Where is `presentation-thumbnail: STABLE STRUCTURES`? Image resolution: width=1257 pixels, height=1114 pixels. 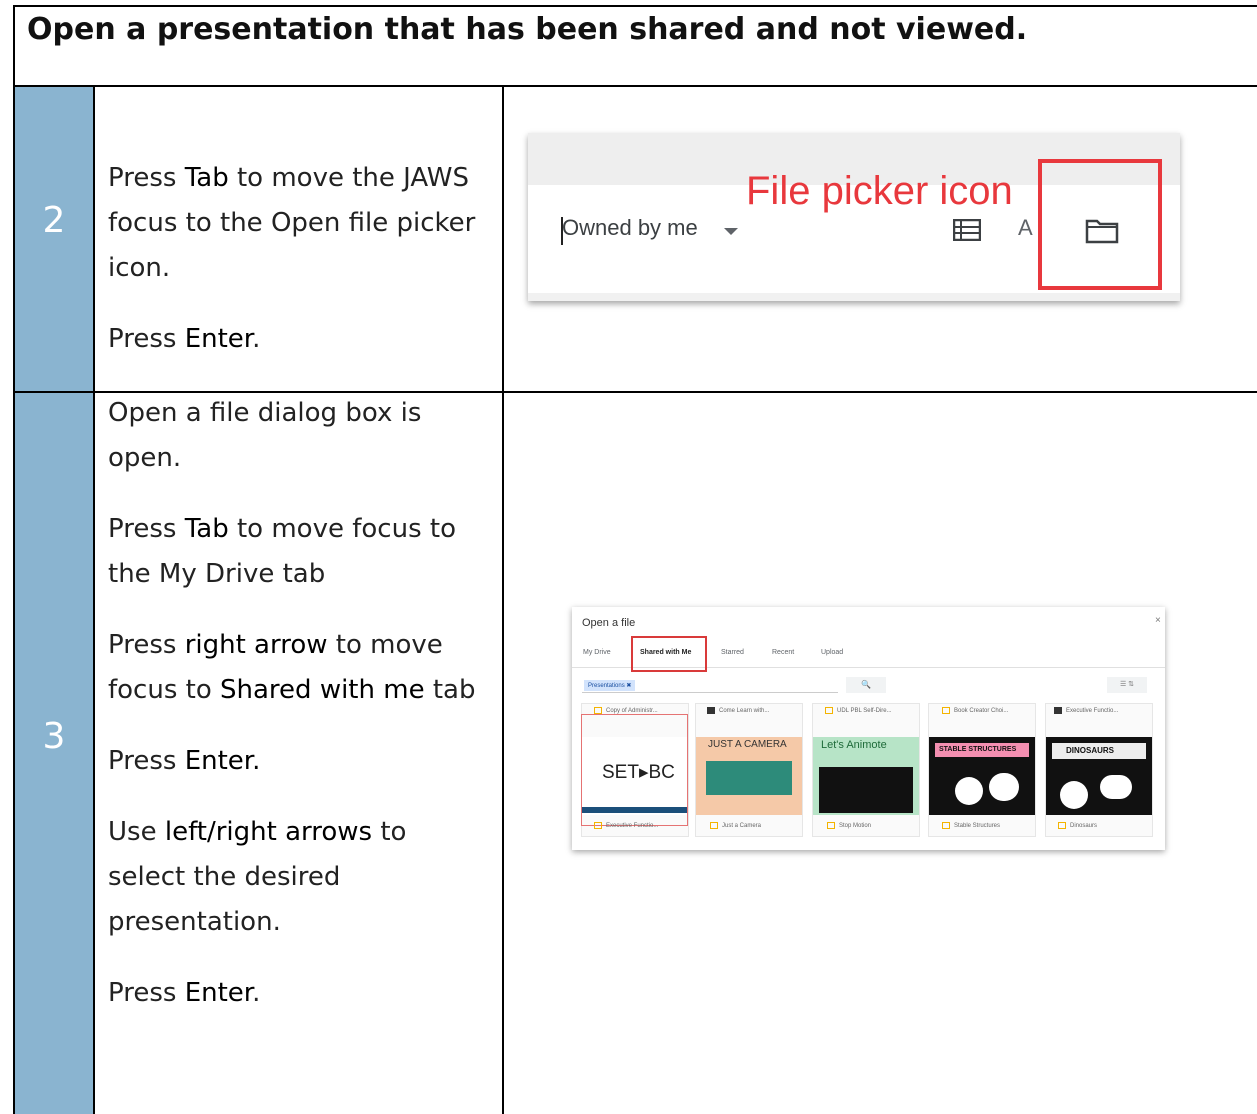 presentation-thumbnail: STABLE STRUCTURES is located at coordinates (982, 776).